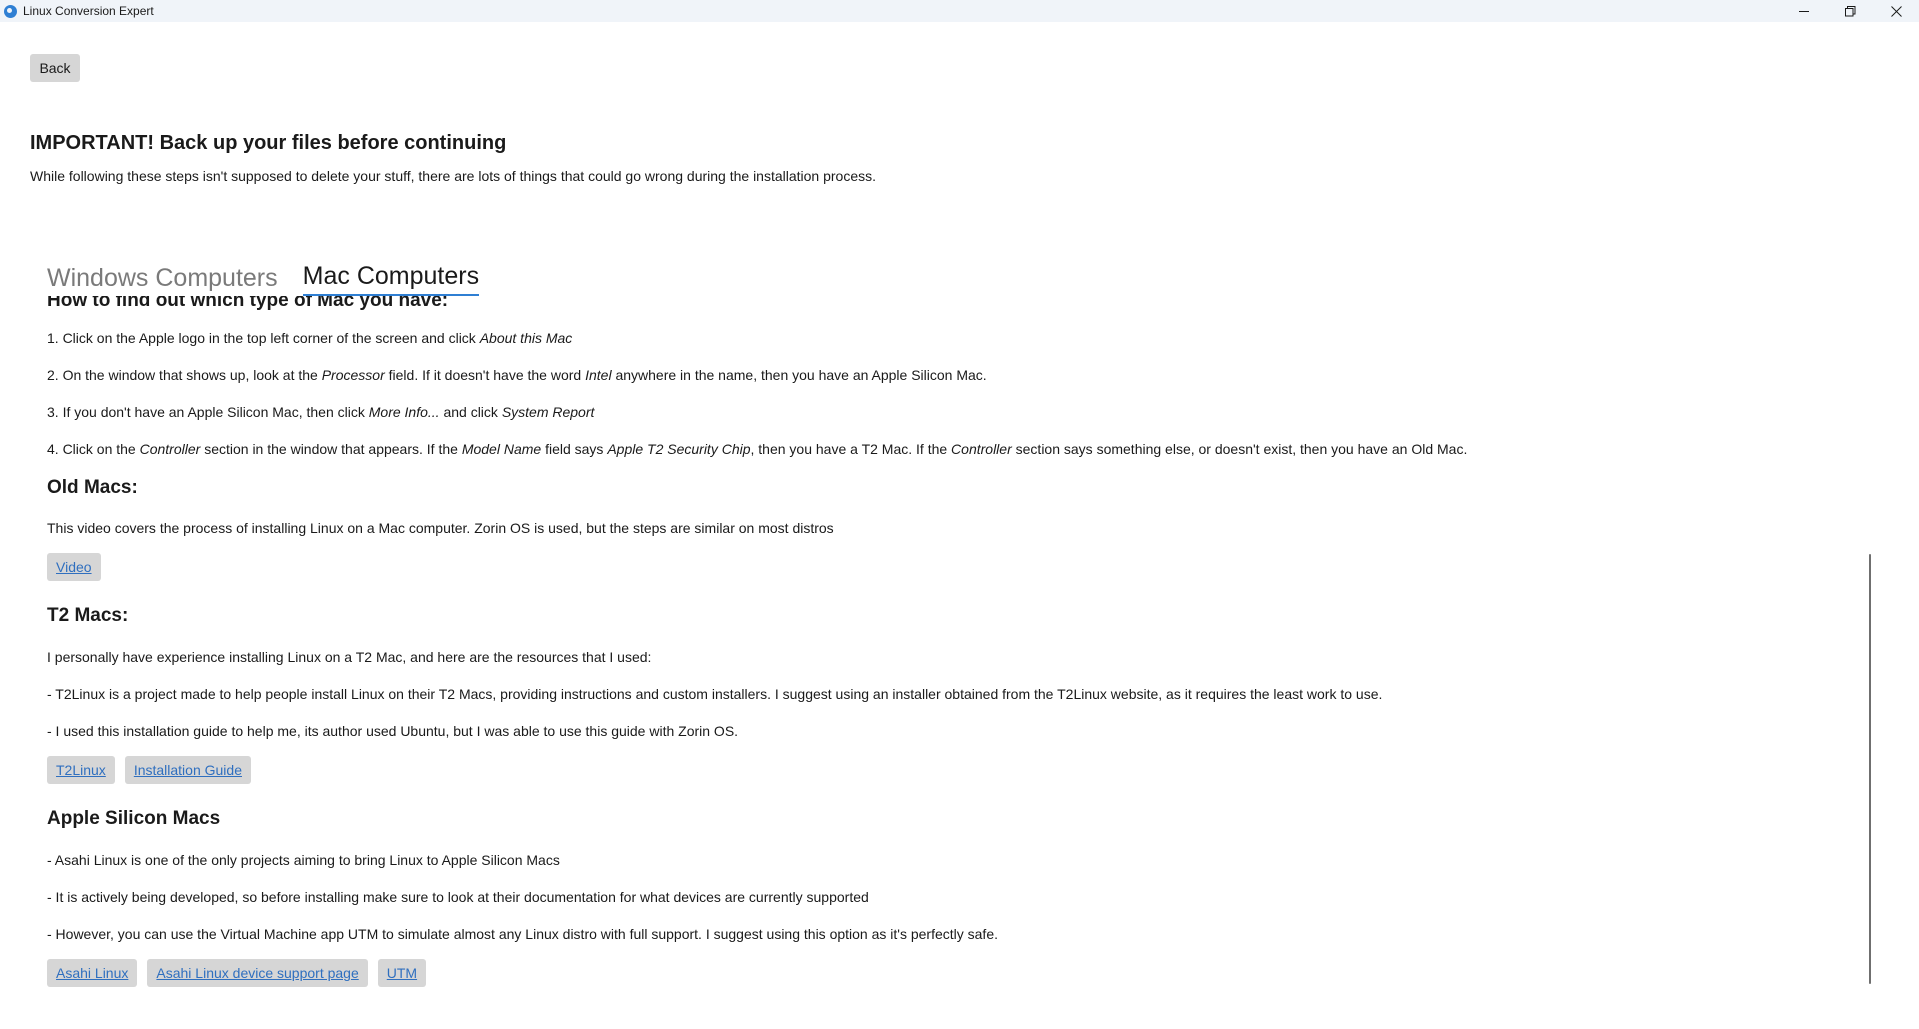 The image size is (1919, 1029). I want to click on minimize-icon, so click(1803, 11).